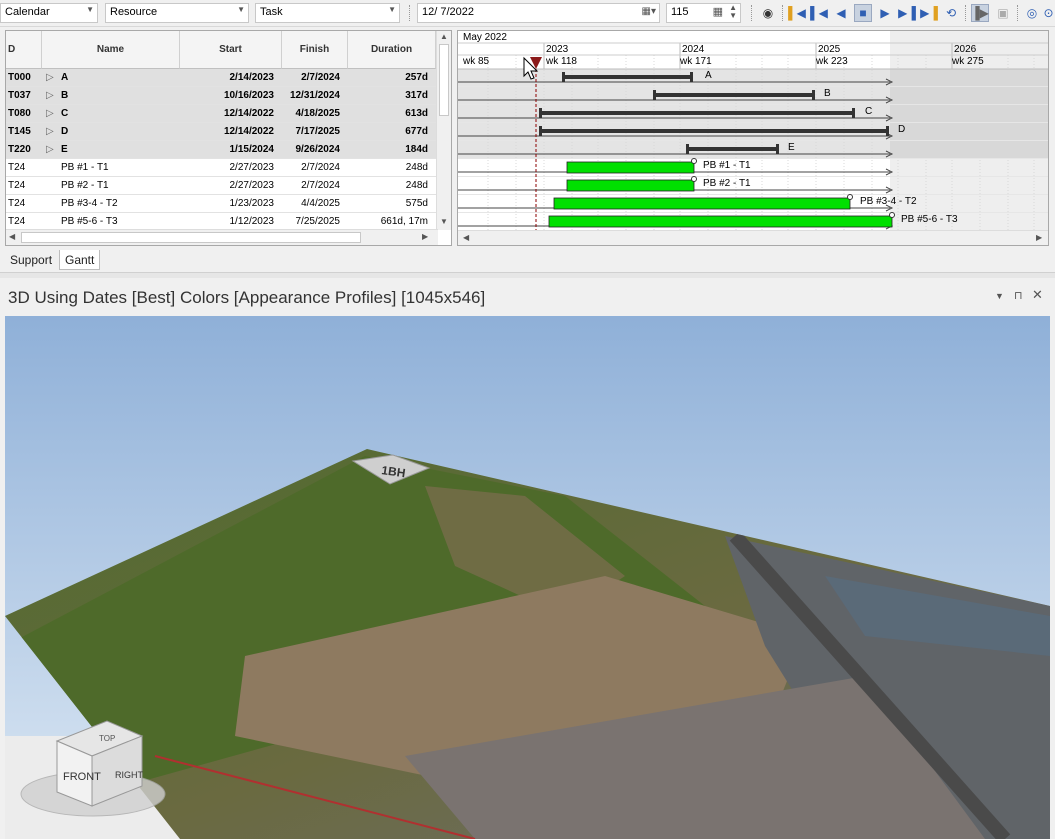 The width and height of the screenshot is (1055, 839). What do you see at coordinates (111, 50) in the screenshot?
I see `column-header-name: Name` at bounding box center [111, 50].